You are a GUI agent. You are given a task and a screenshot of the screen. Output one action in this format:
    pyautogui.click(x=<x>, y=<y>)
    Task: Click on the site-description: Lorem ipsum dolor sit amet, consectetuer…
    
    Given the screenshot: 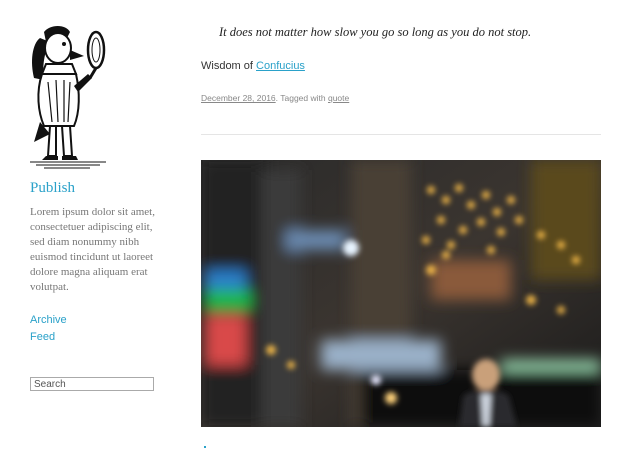 What is the action you would take?
    pyautogui.click(x=92, y=249)
    